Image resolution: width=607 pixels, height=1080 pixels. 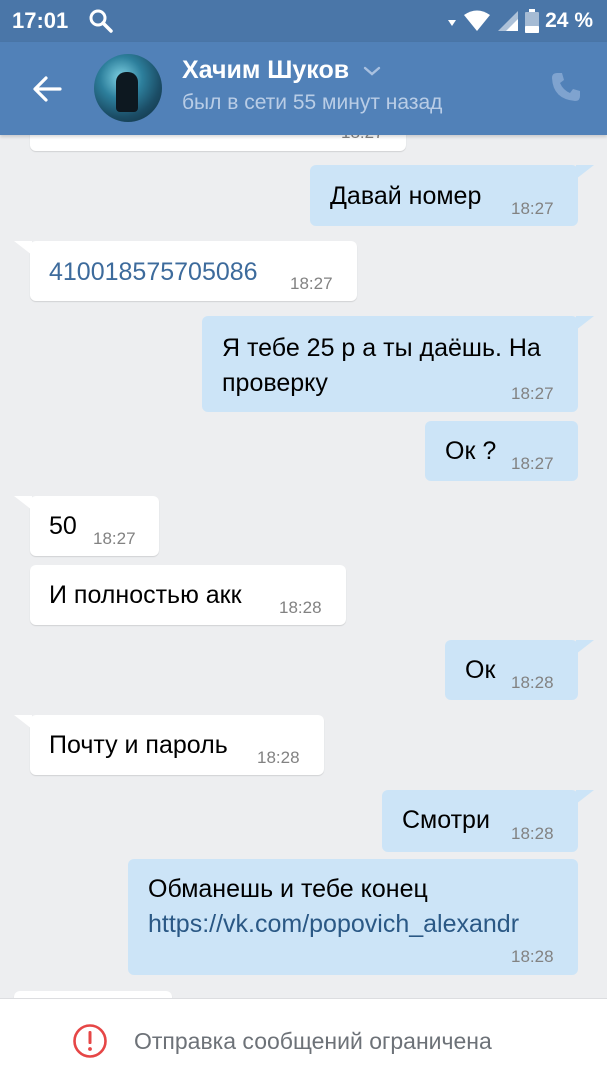 I want to click on status-icons: 24 %, so click(x=520, y=21).